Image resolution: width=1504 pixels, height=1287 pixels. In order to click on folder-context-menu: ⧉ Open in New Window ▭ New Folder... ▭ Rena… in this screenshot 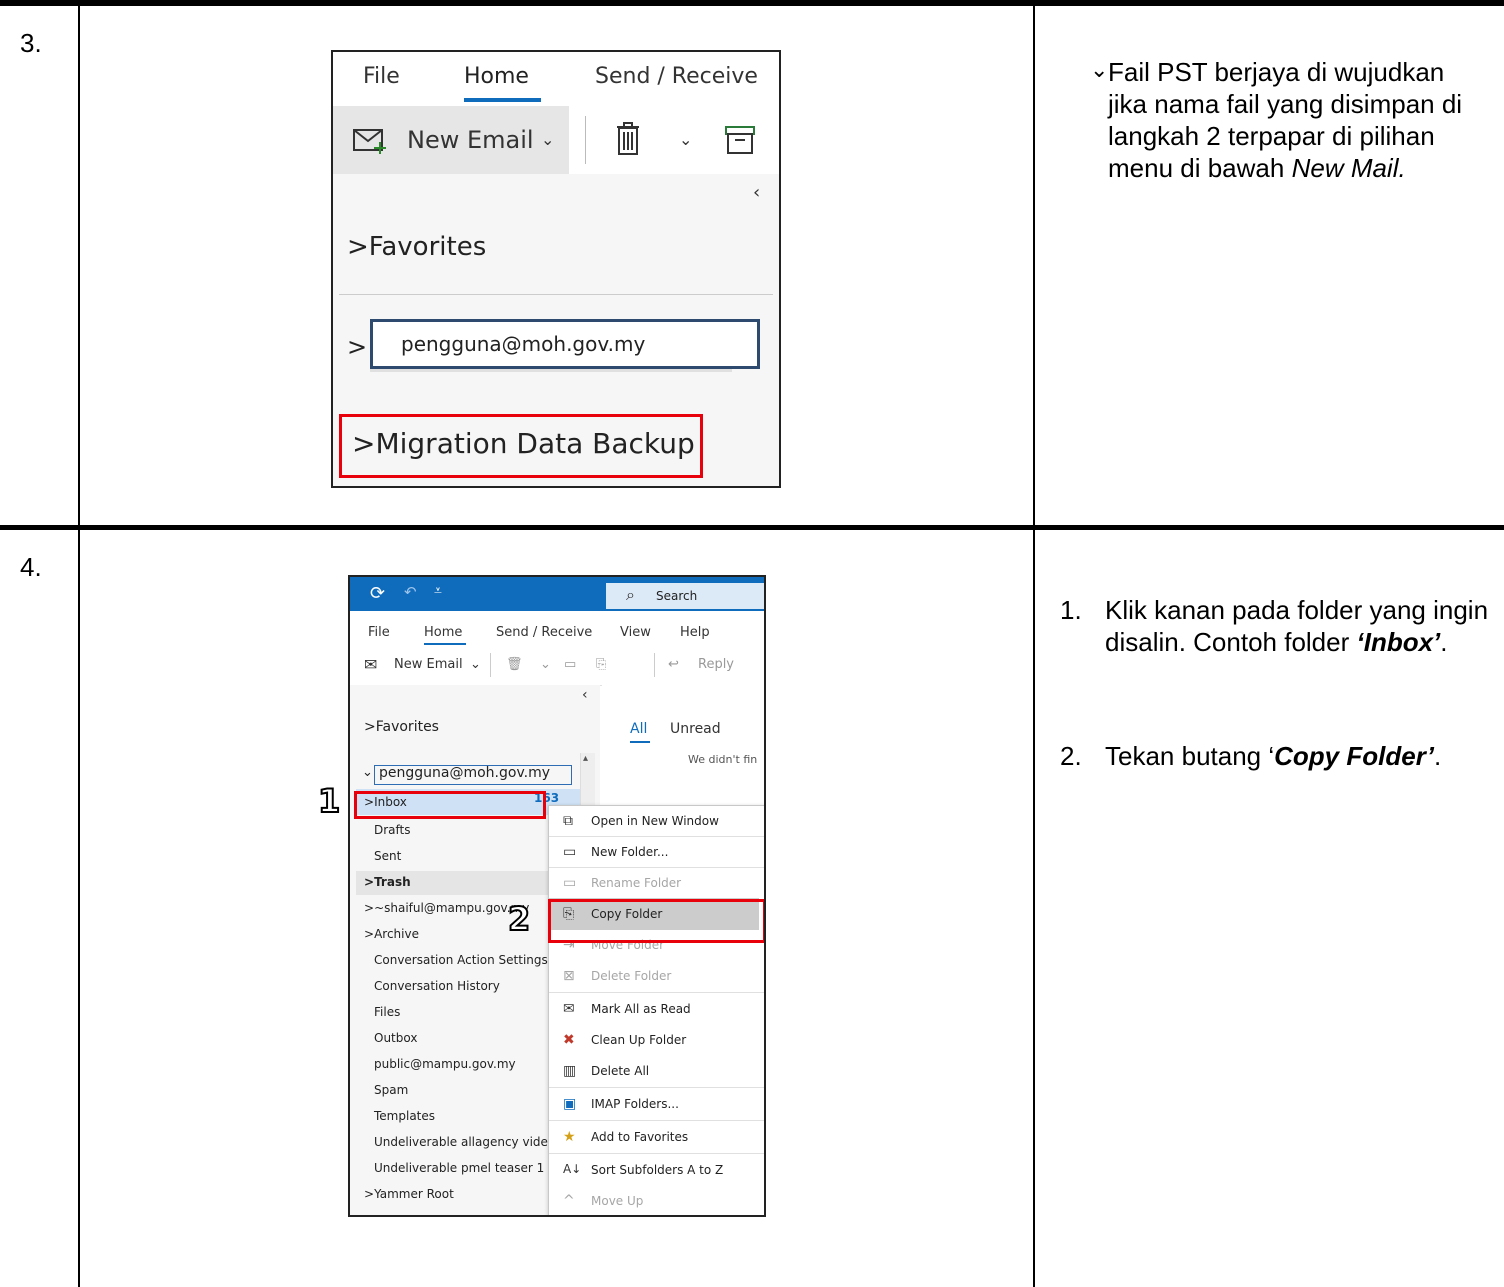, I will do `click(656, 1010)`.